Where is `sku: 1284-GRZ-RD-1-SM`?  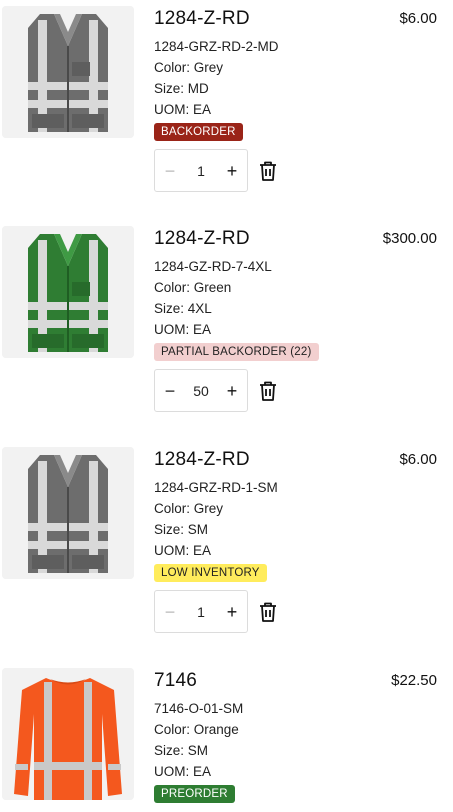
sku: 1284-GRZ-RD-1-SM is located at coordinates (216, 487).